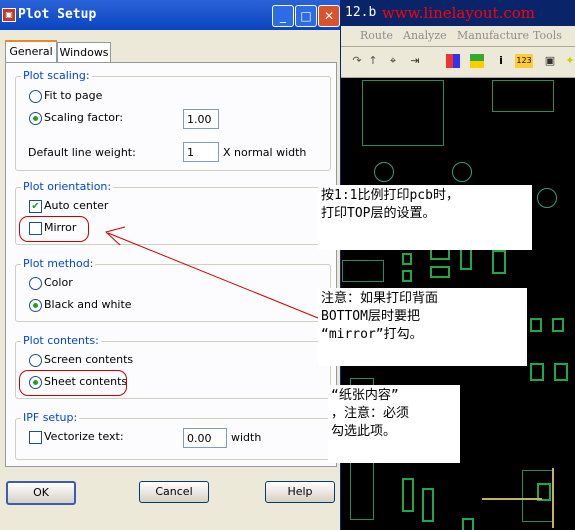  What do you see at coordinates (425, 217) in the screenshot?
I see `annotation-note-top-layer: 按1:1比例打印pcb时， 打印TOP层的设置。` at bounding box center [425, 217].